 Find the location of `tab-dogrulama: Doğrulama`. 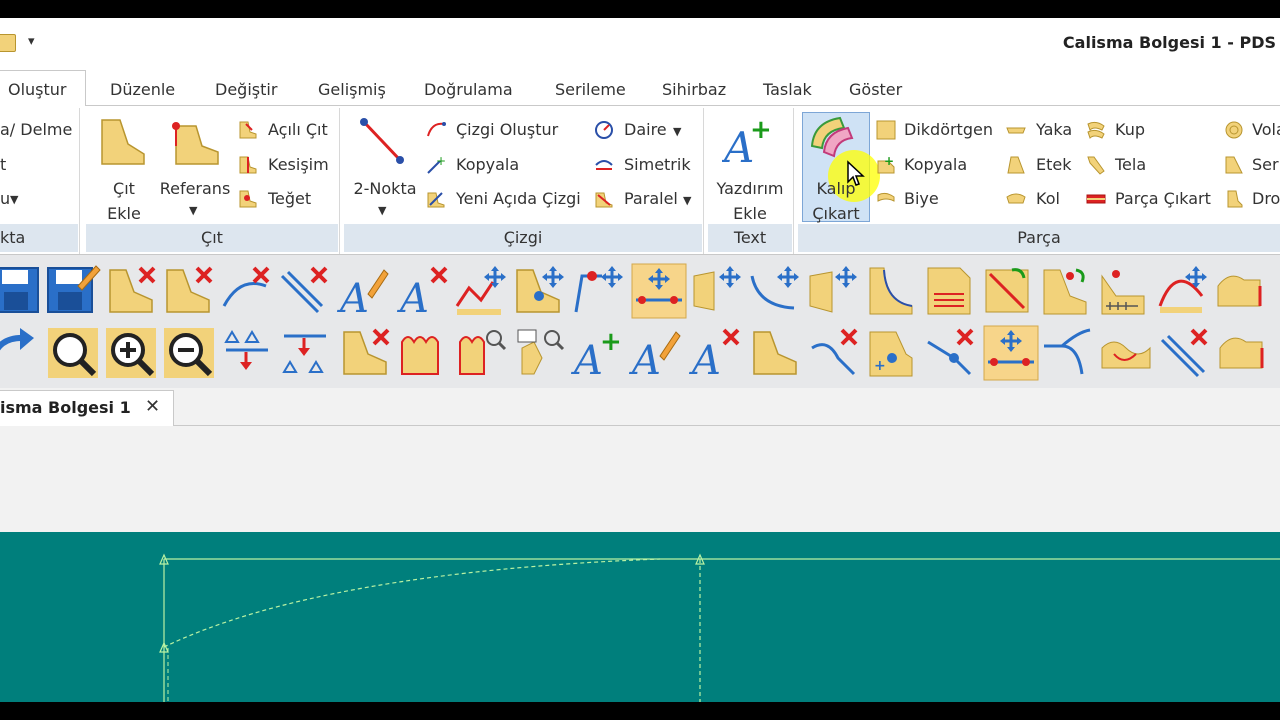

tab-dogrulama: Doğrulama is located at coordinates (468, 89).